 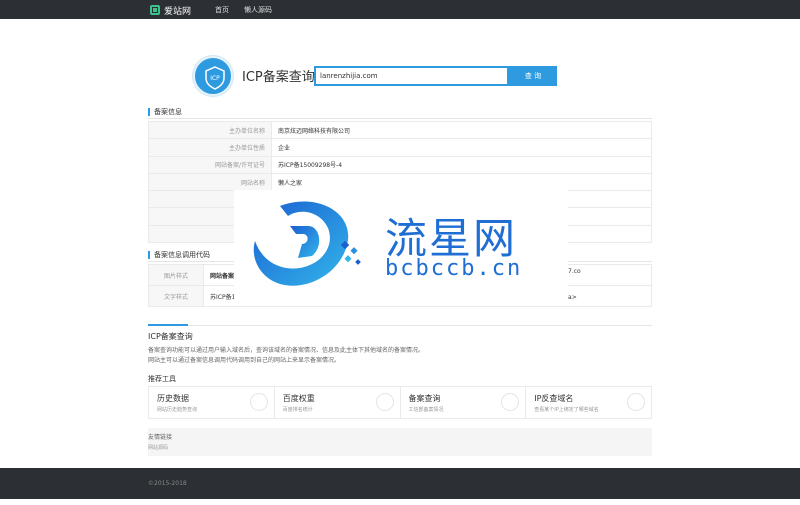 I want to click on table-row: 主办单位名称 南京炫迈网络科技有限公司, so click(x=400, y=130).